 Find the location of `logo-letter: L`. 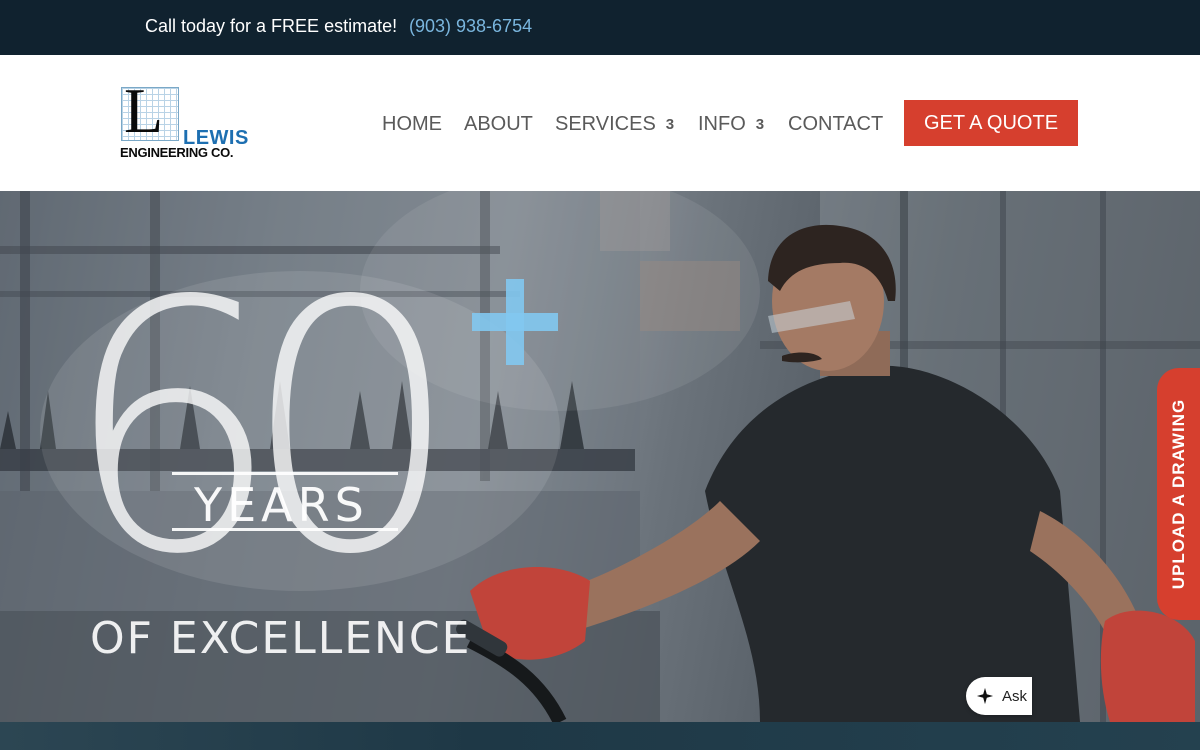

logo-letter: L is located at coordinates (144, 110).